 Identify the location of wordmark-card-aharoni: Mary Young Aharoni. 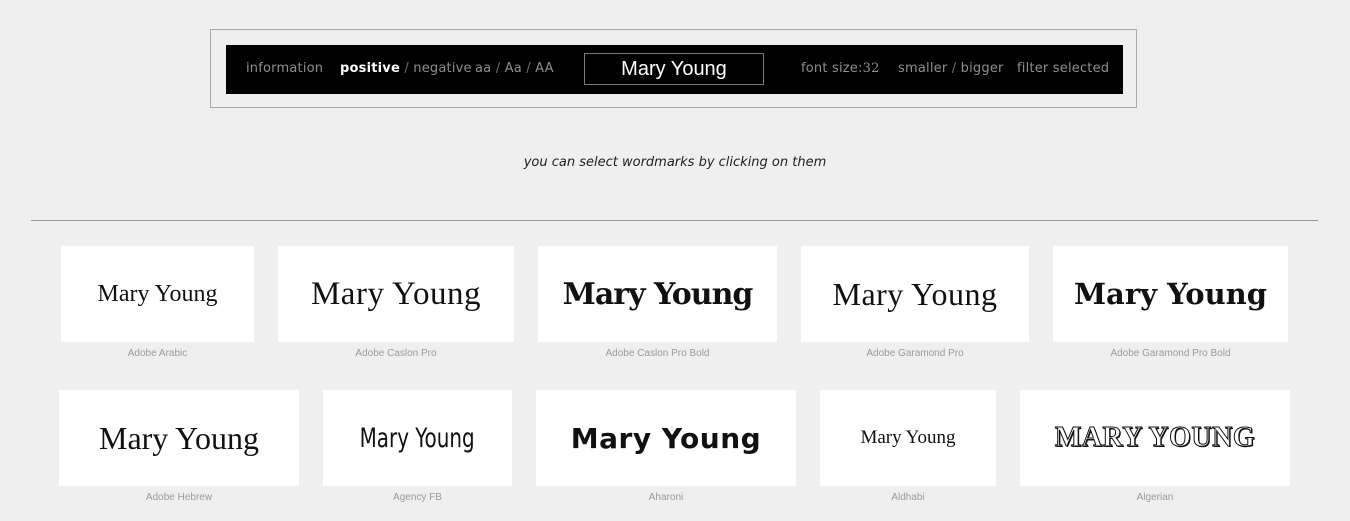
(666, 446).